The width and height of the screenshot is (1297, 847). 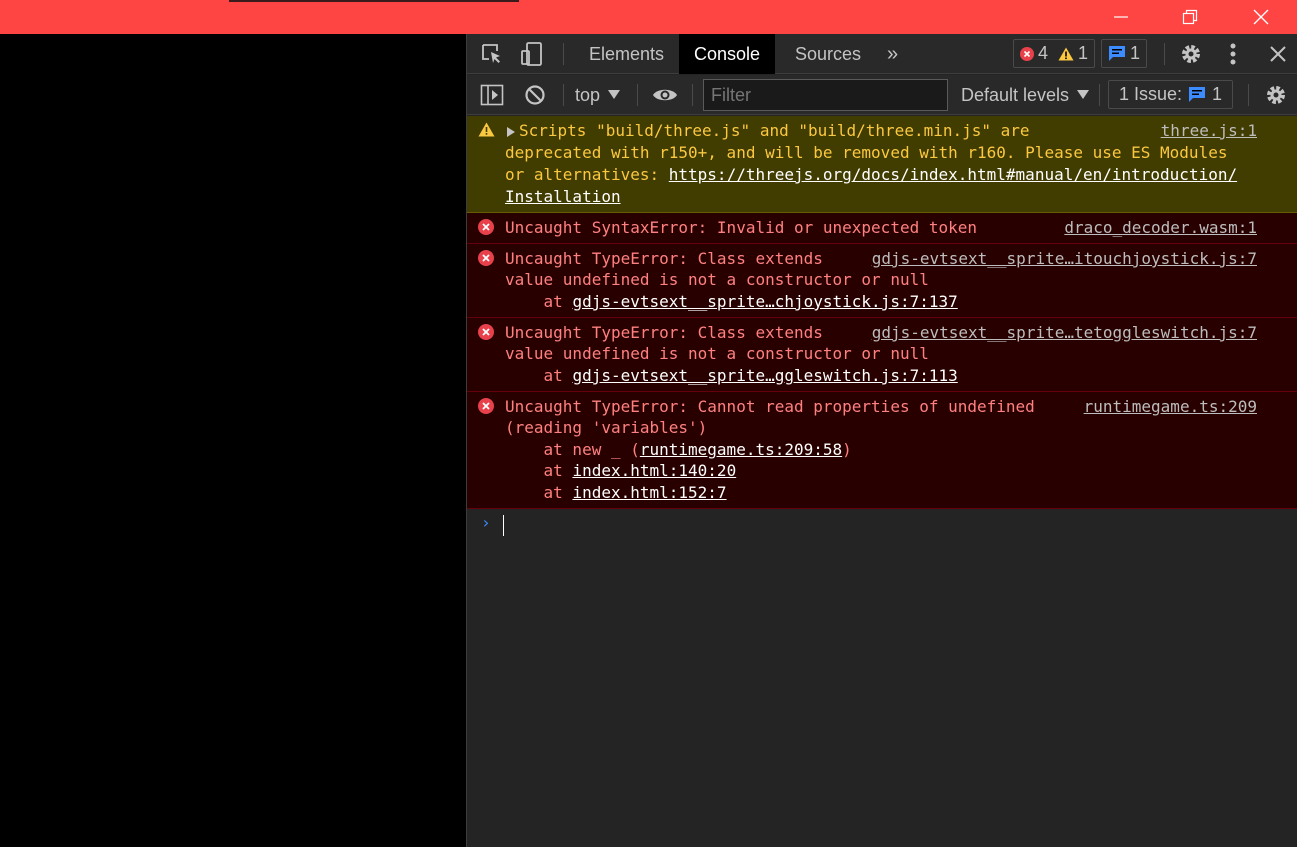 I want to click on stack-link: gdjs-evtsext__sprite…ggleswitch.js:7:113, so click(x=764, y=375).